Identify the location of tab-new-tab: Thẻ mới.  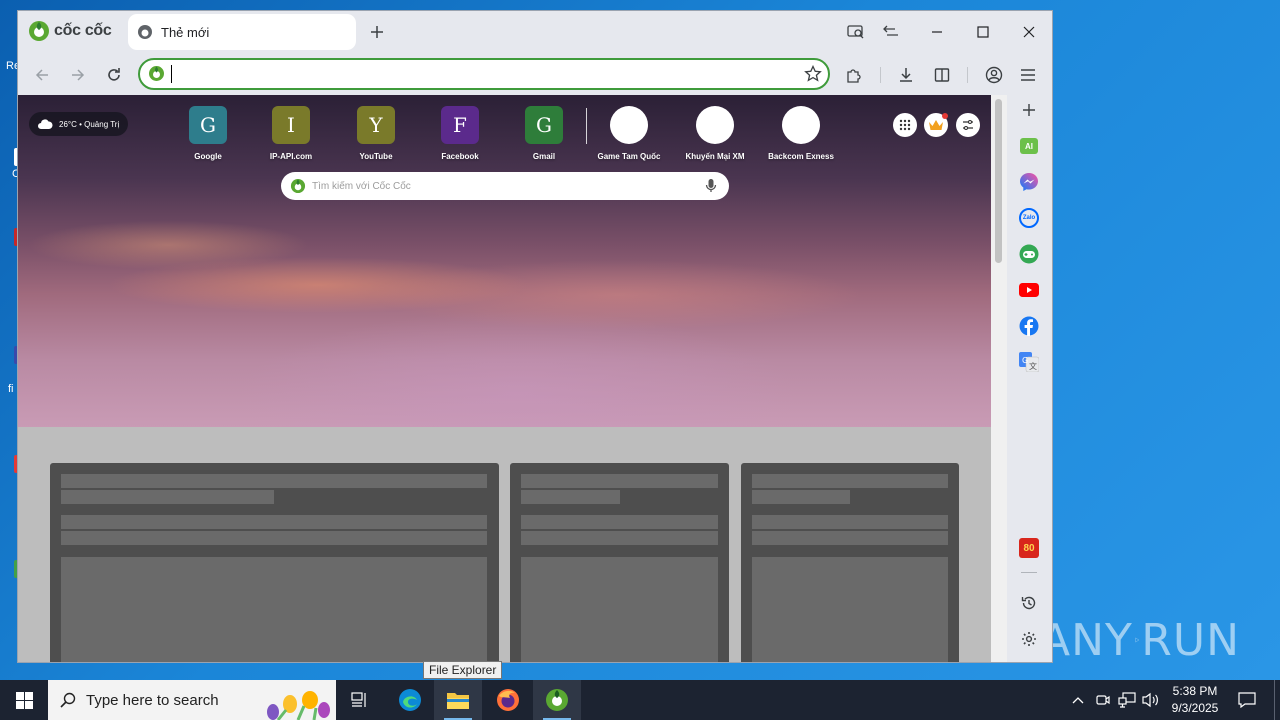
(242, 32).